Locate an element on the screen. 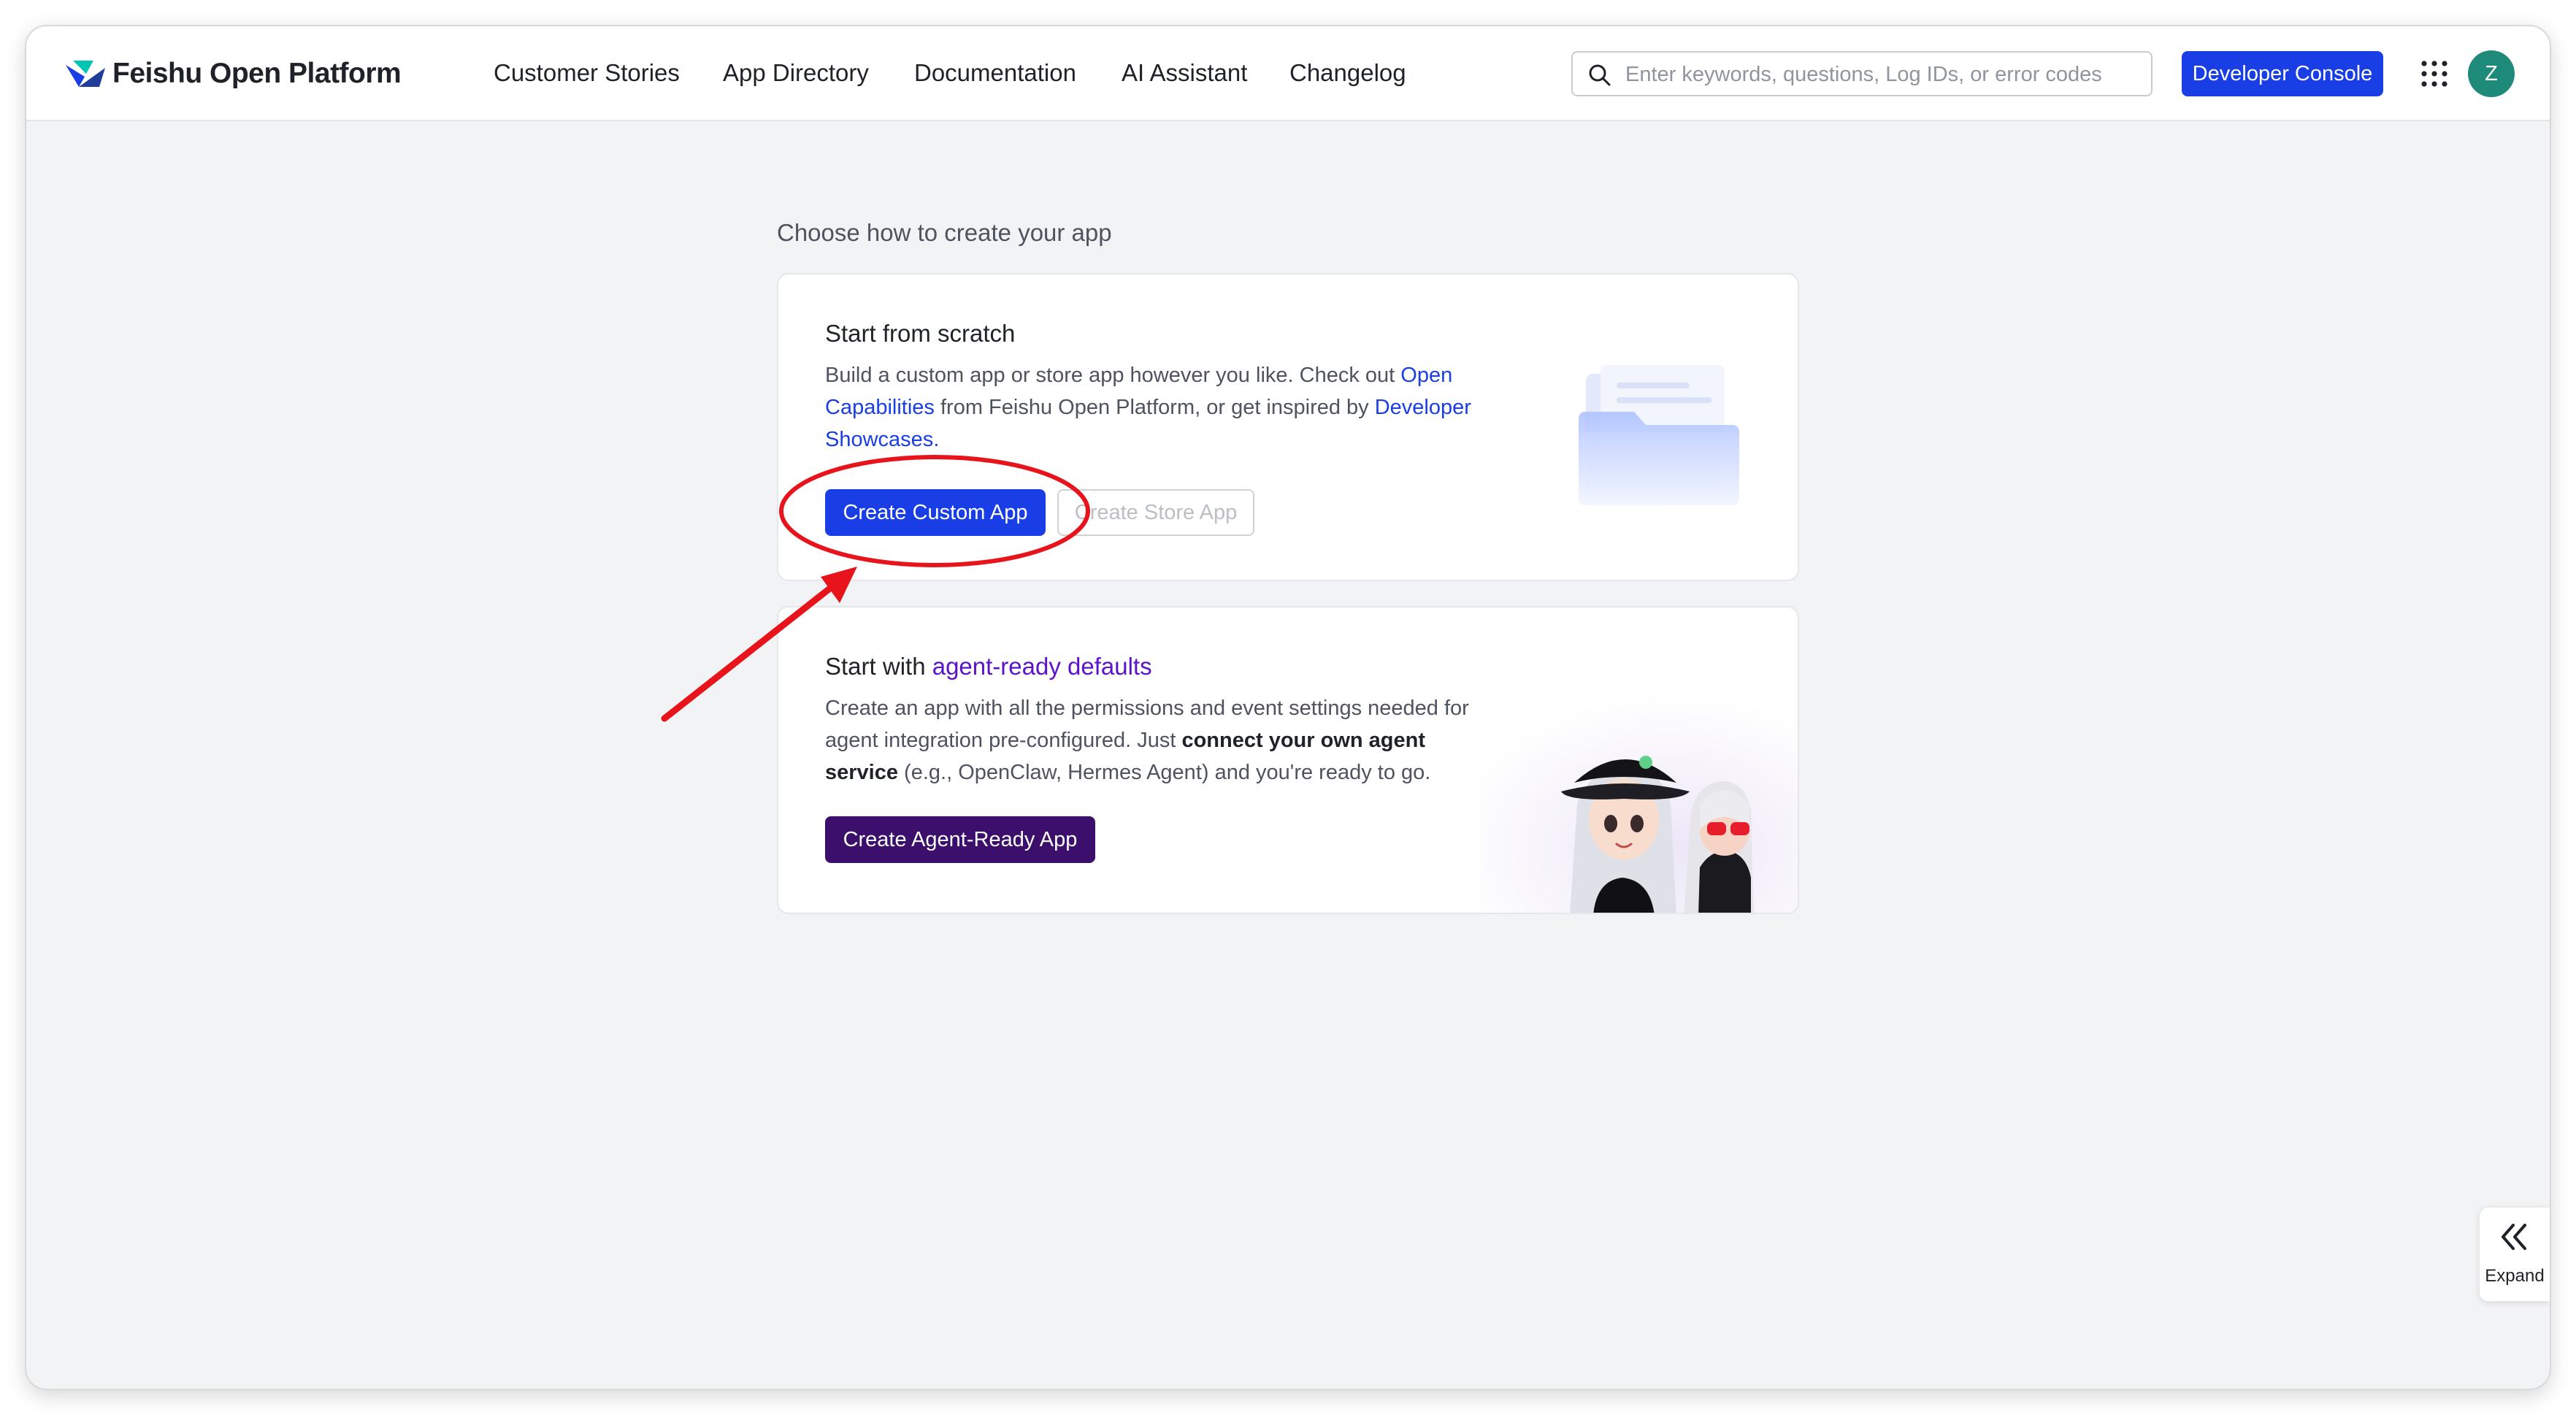  nav-changelog: Changelog is located at coordinates (1347, 73).